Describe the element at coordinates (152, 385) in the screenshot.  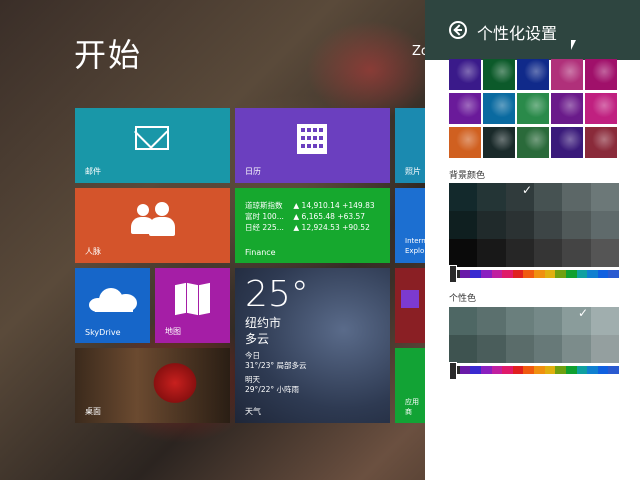
I see `tile-desktop: 桌面` at that location.